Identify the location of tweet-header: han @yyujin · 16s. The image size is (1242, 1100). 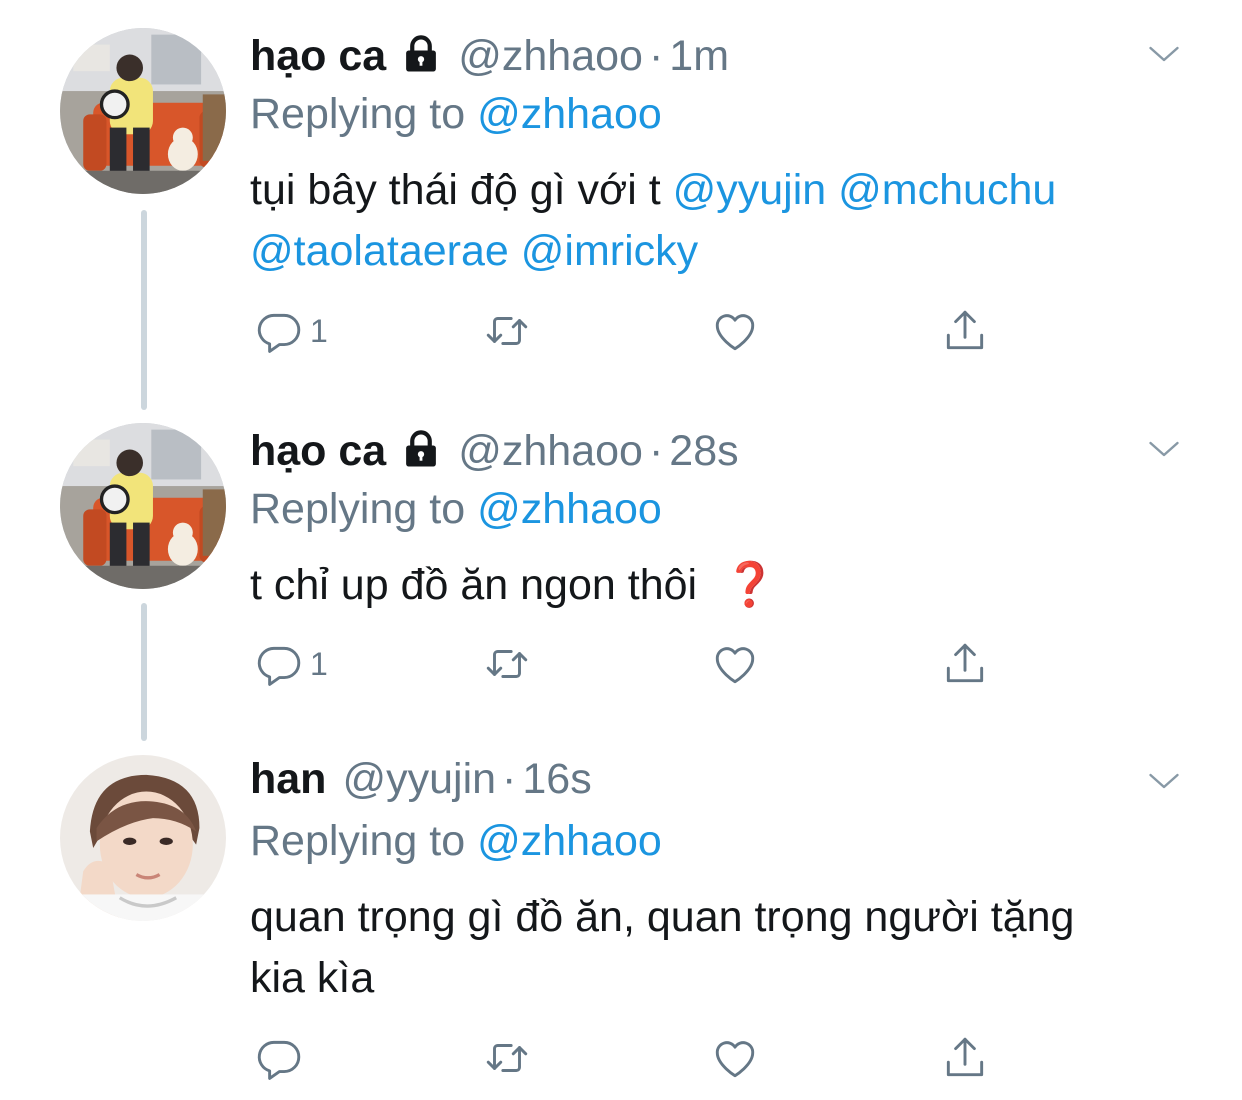
(421, 782).